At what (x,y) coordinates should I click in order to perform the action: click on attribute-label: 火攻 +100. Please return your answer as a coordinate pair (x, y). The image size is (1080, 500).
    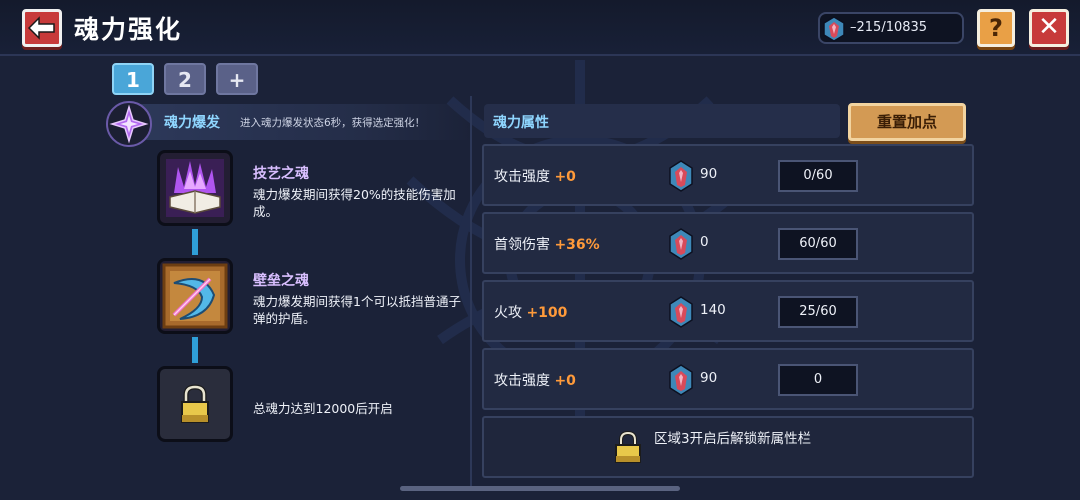
    Looking at the image, I should click on (531, 313).